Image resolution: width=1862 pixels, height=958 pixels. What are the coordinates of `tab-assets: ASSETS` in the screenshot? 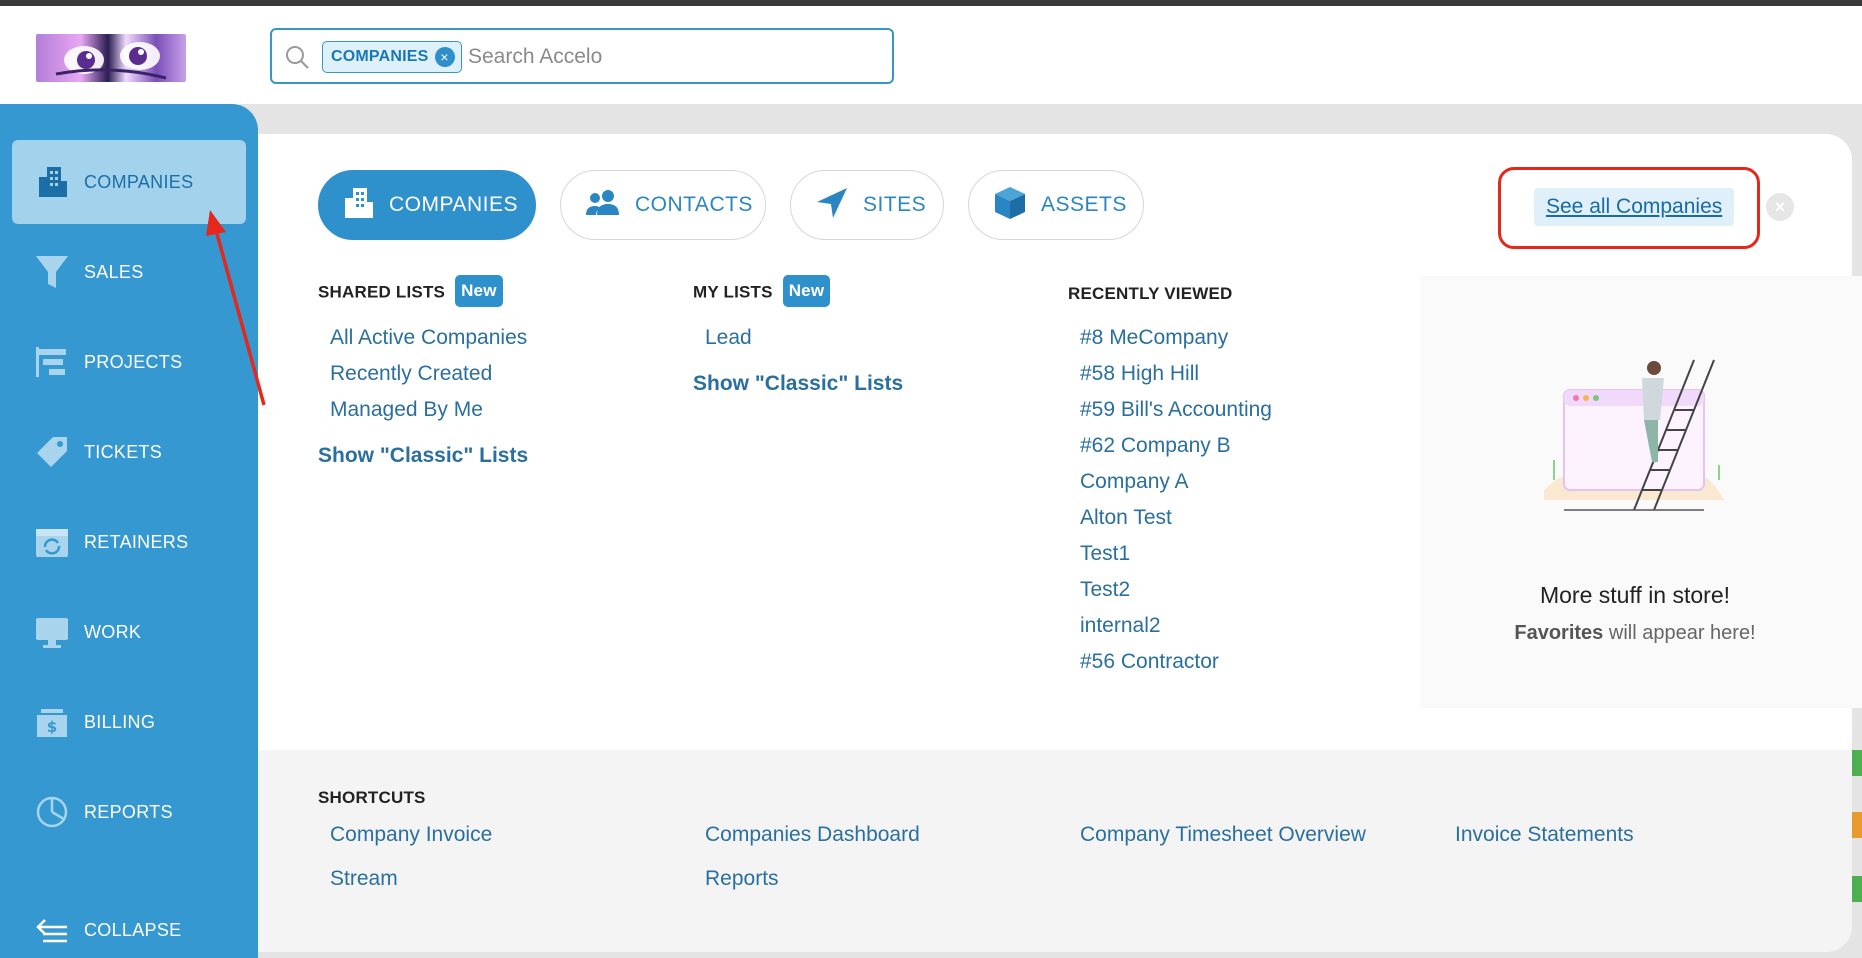 It's located at (1056, 205).